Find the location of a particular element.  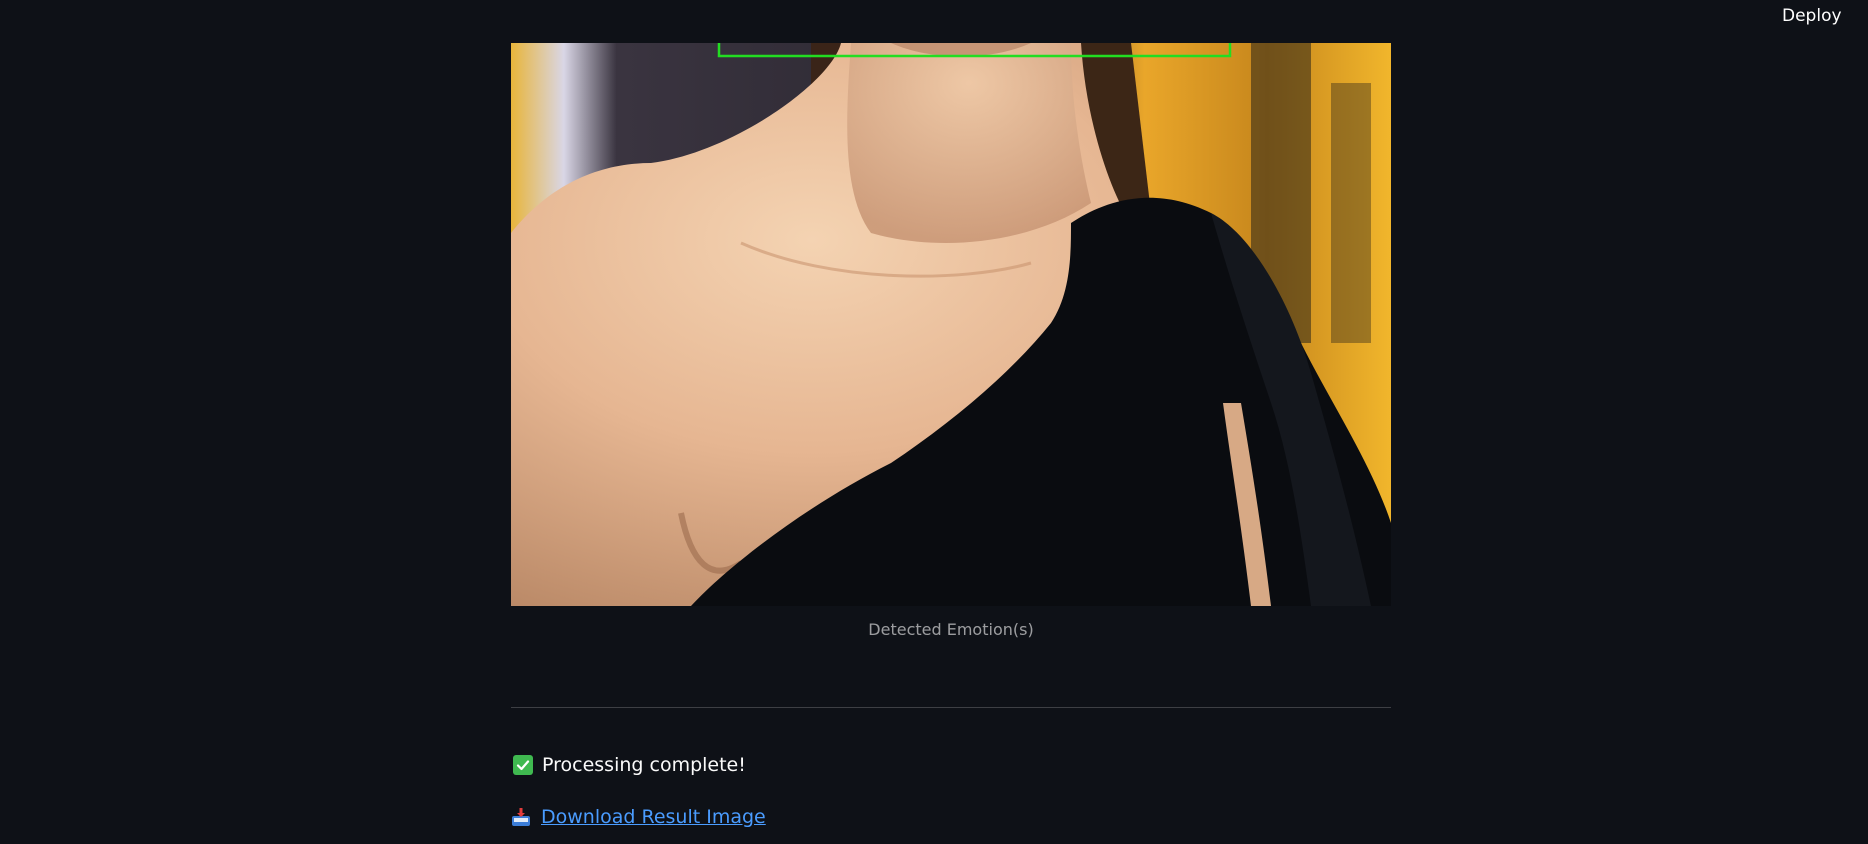

deploy-button: Deploy is located at coordinates (1825, 16).